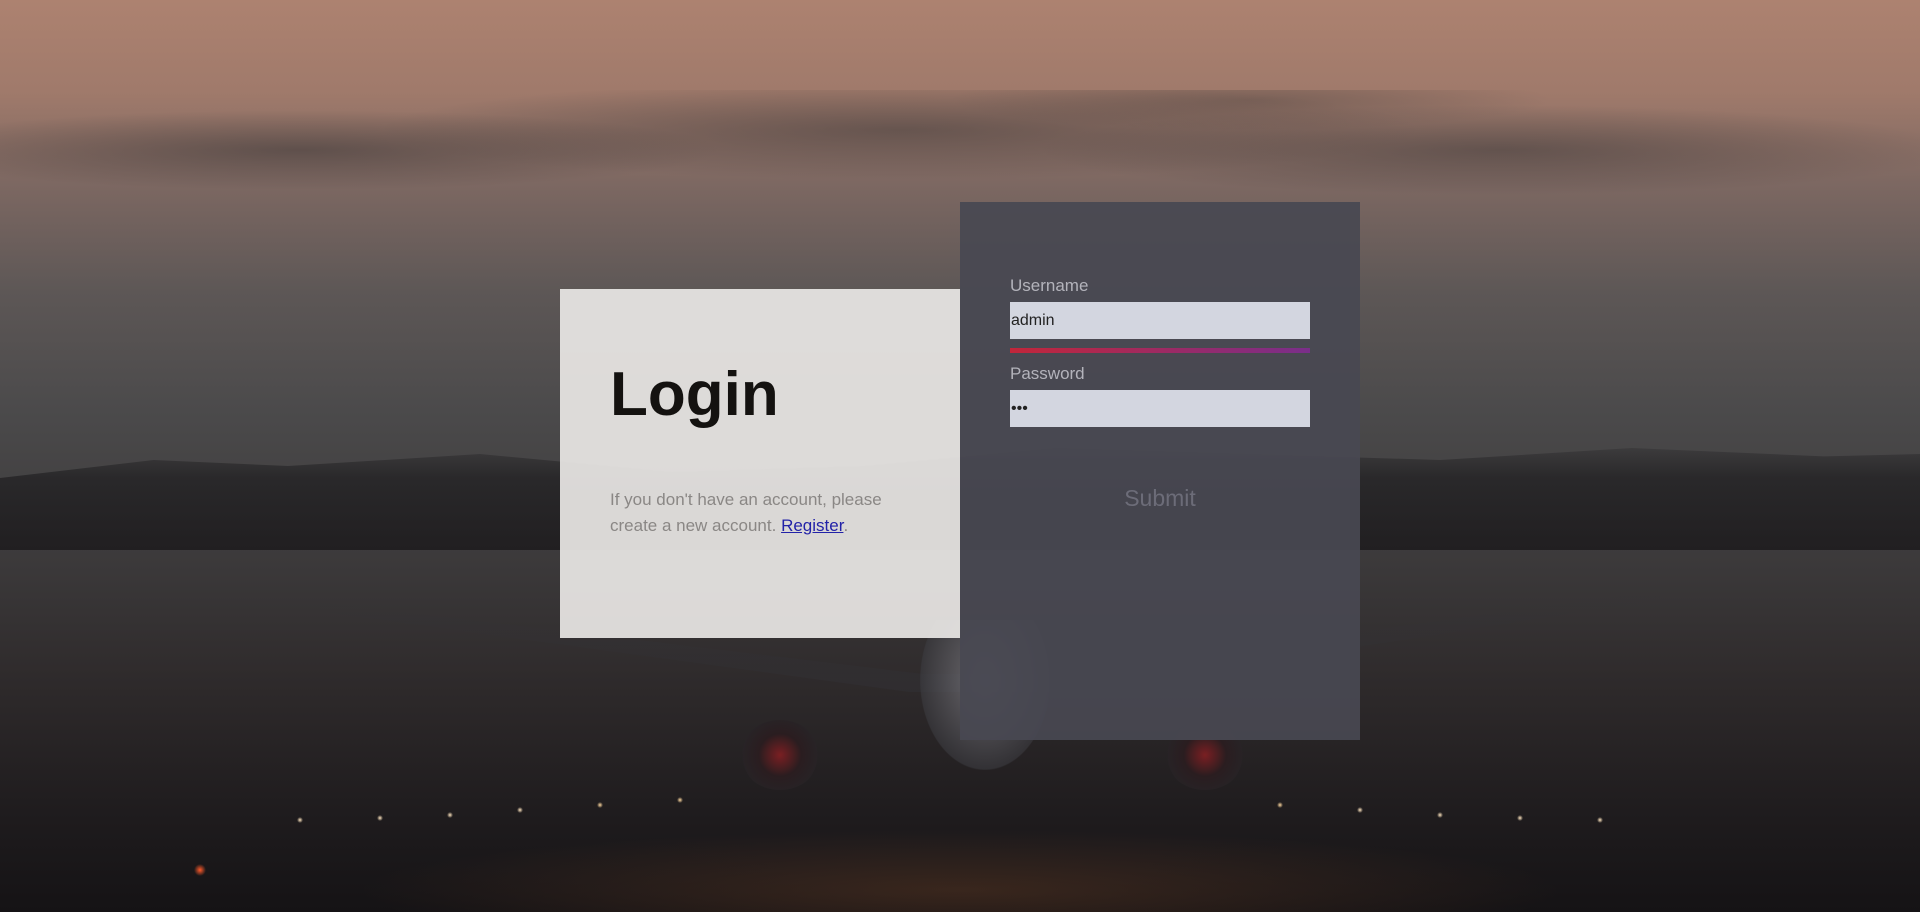 The image size is (1920, 912). What do you see at coordinates (812, 525) in the screenshot?
I see `register-link: Register` at bounding box center [812, 525].